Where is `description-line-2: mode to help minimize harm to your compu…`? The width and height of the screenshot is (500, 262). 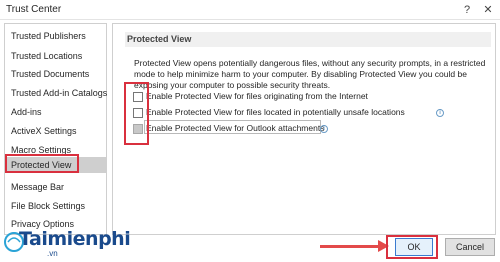
description-line-2: mode to help minimize harm to your compu… is located at coordinates (300, 74).